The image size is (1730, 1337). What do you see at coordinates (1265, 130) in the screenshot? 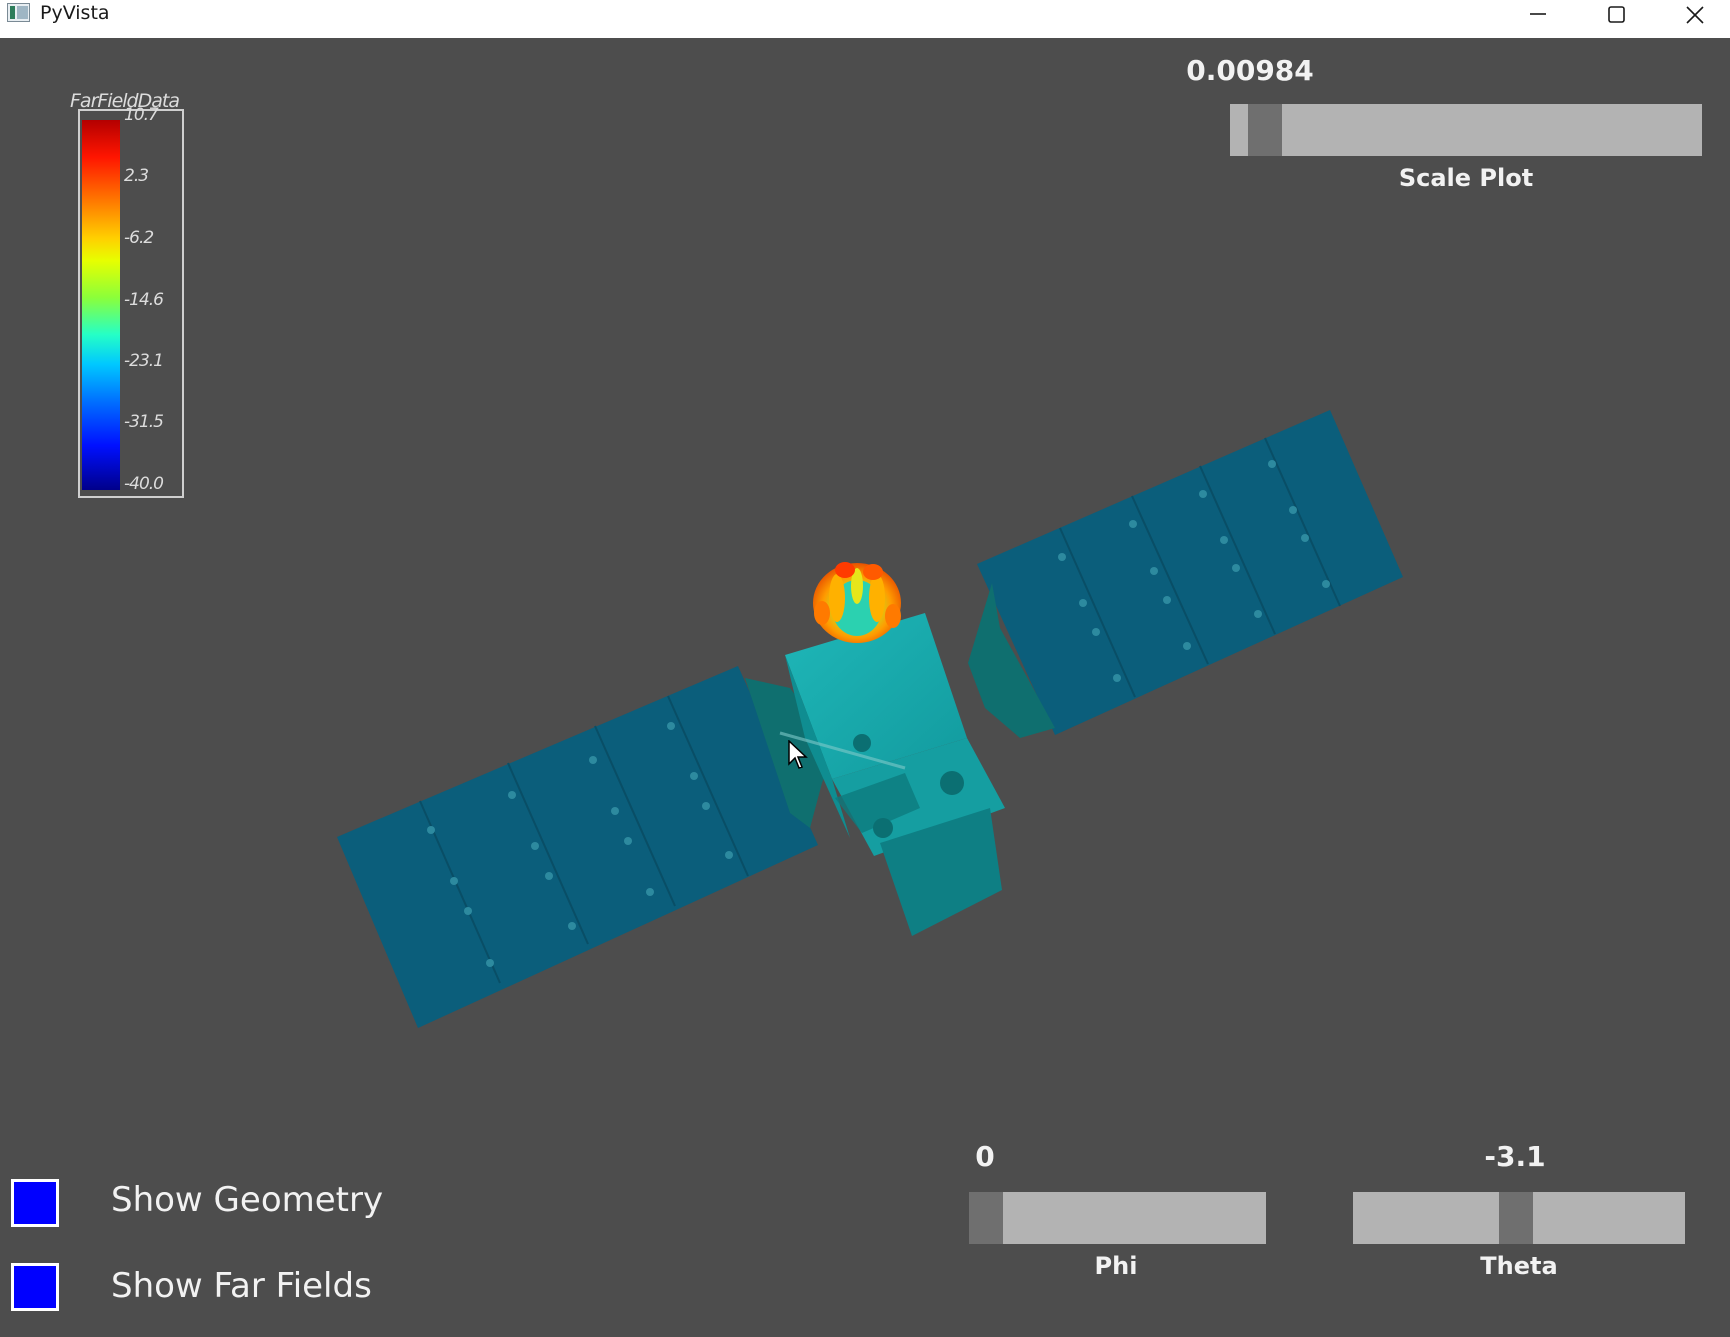
I see `scale-plot-slider-handle` at bounding box center [1265, 130].